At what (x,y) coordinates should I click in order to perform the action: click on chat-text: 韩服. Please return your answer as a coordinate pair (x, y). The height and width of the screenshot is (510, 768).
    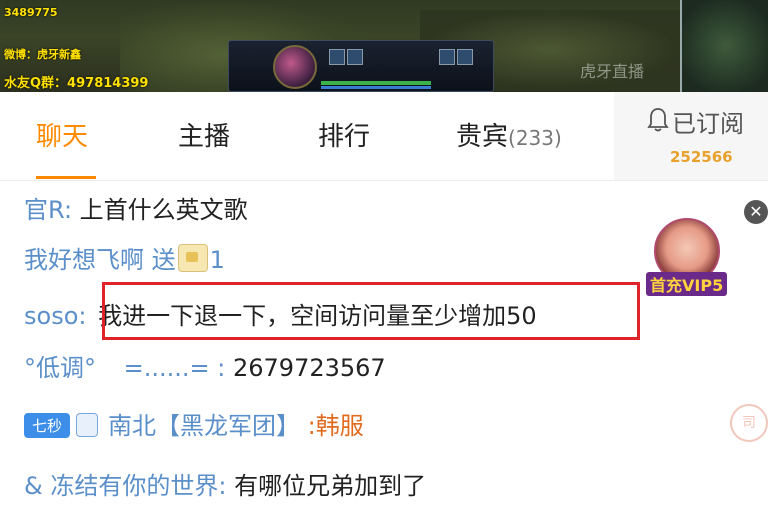
    Looking at the image, I should click on (339, 426).